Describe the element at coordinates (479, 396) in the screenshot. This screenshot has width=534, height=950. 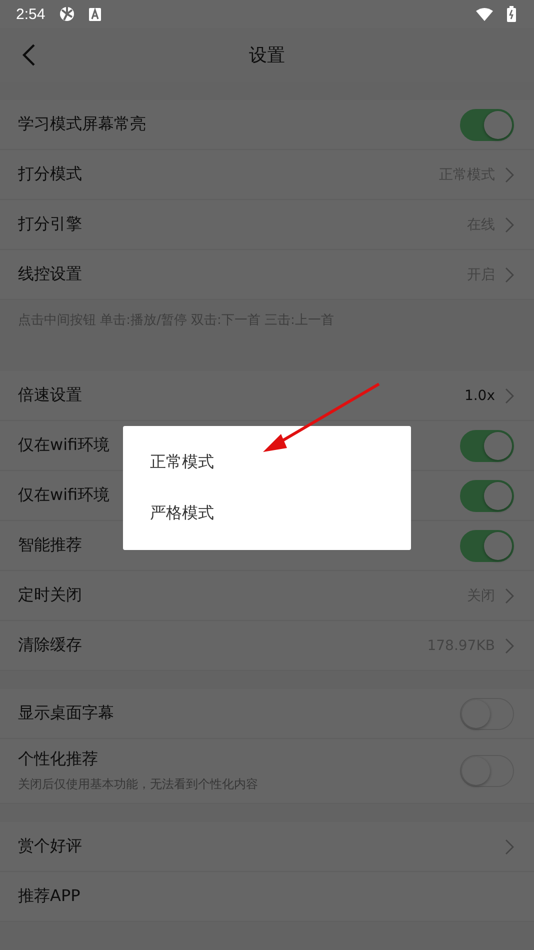
I see `setting-value: 1.0x` at that location.